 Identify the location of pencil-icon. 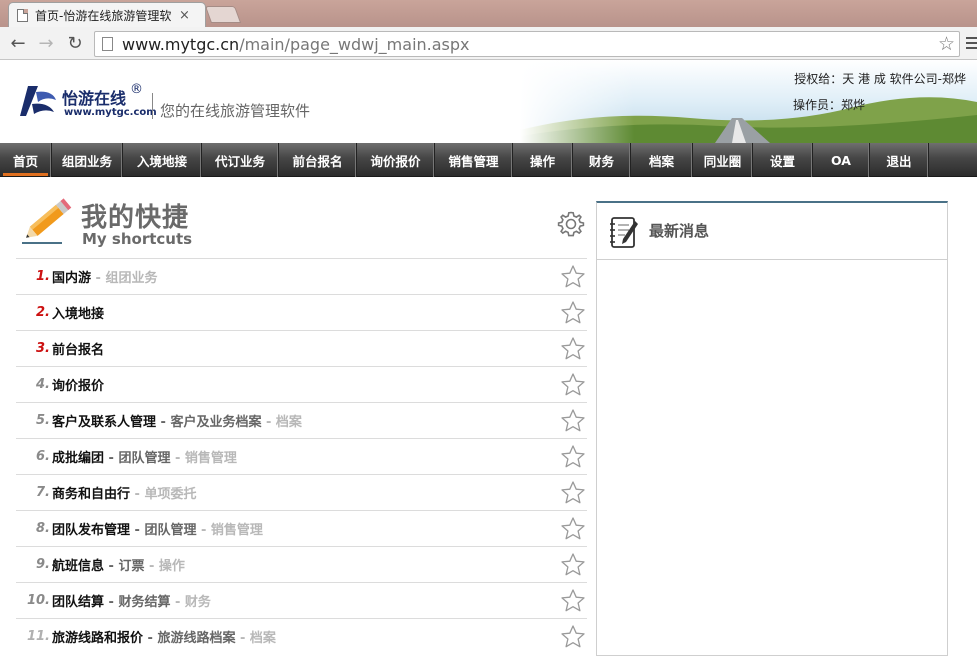
(47, 221).